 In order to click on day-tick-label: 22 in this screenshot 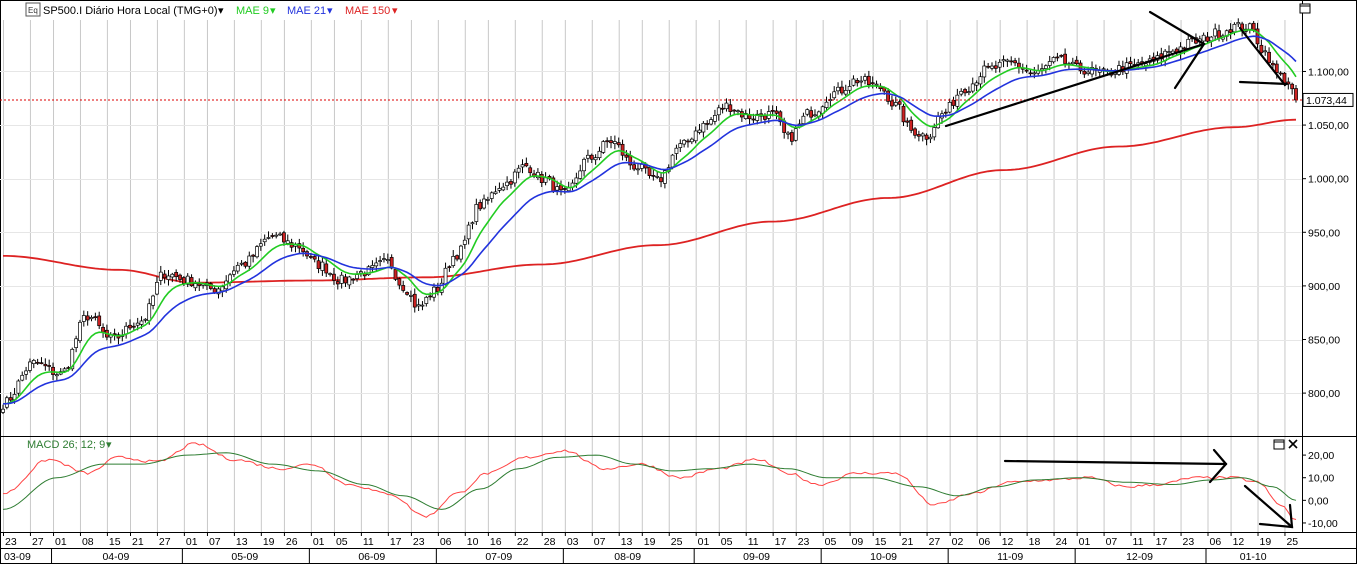, I will do `click(523, 542)`.